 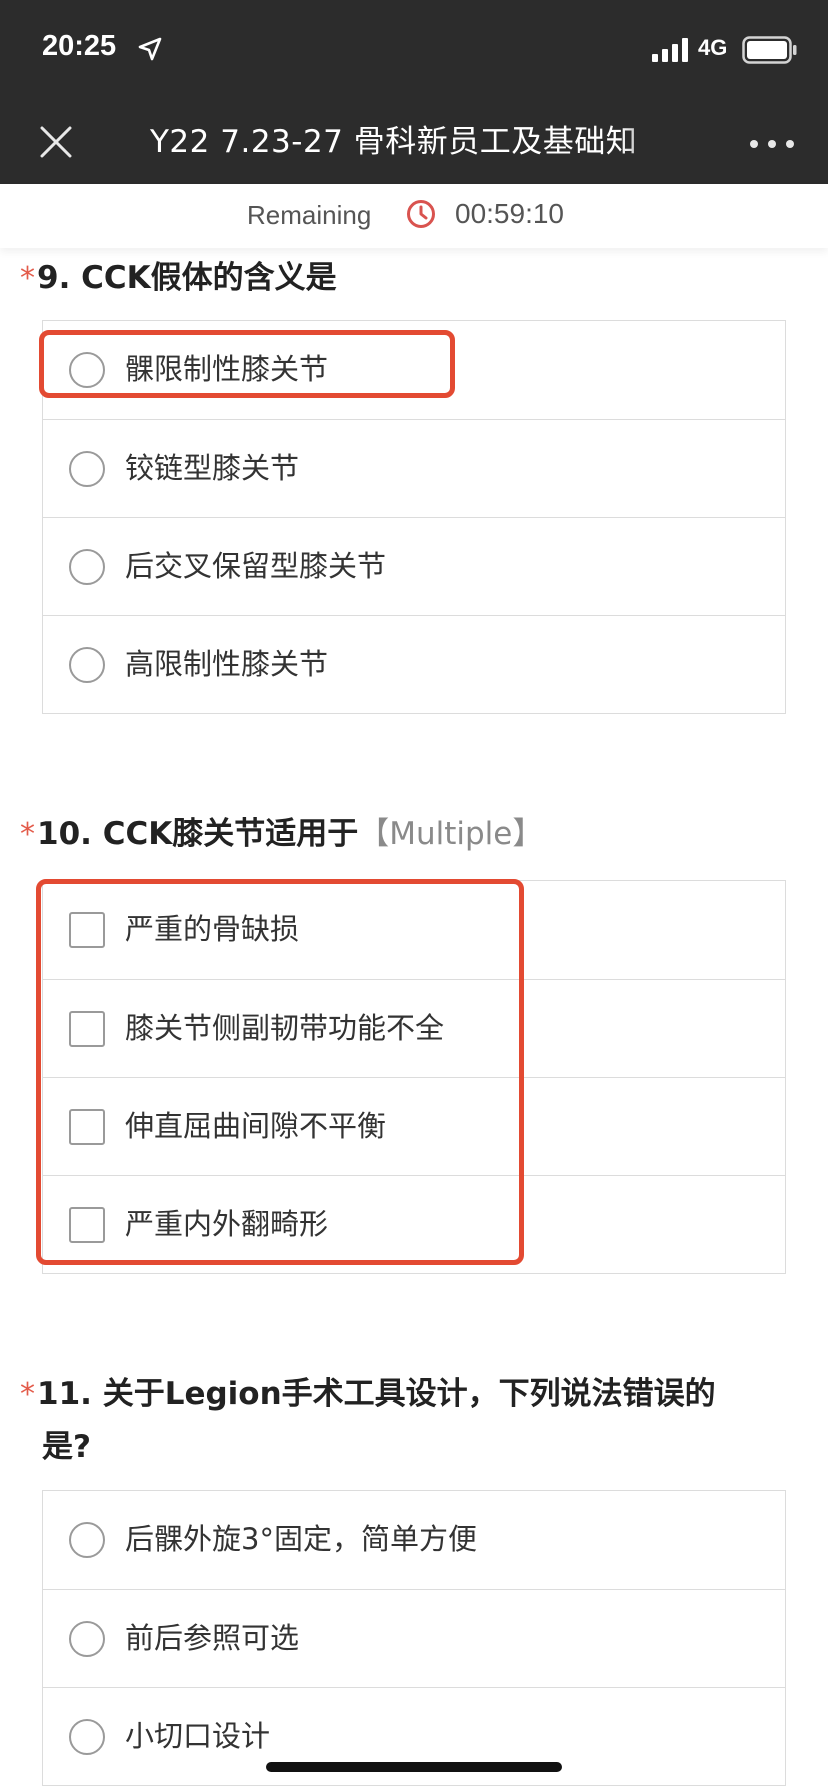 I want to click on option-label: 严重的骨缺损, so click(x=212, y=929).